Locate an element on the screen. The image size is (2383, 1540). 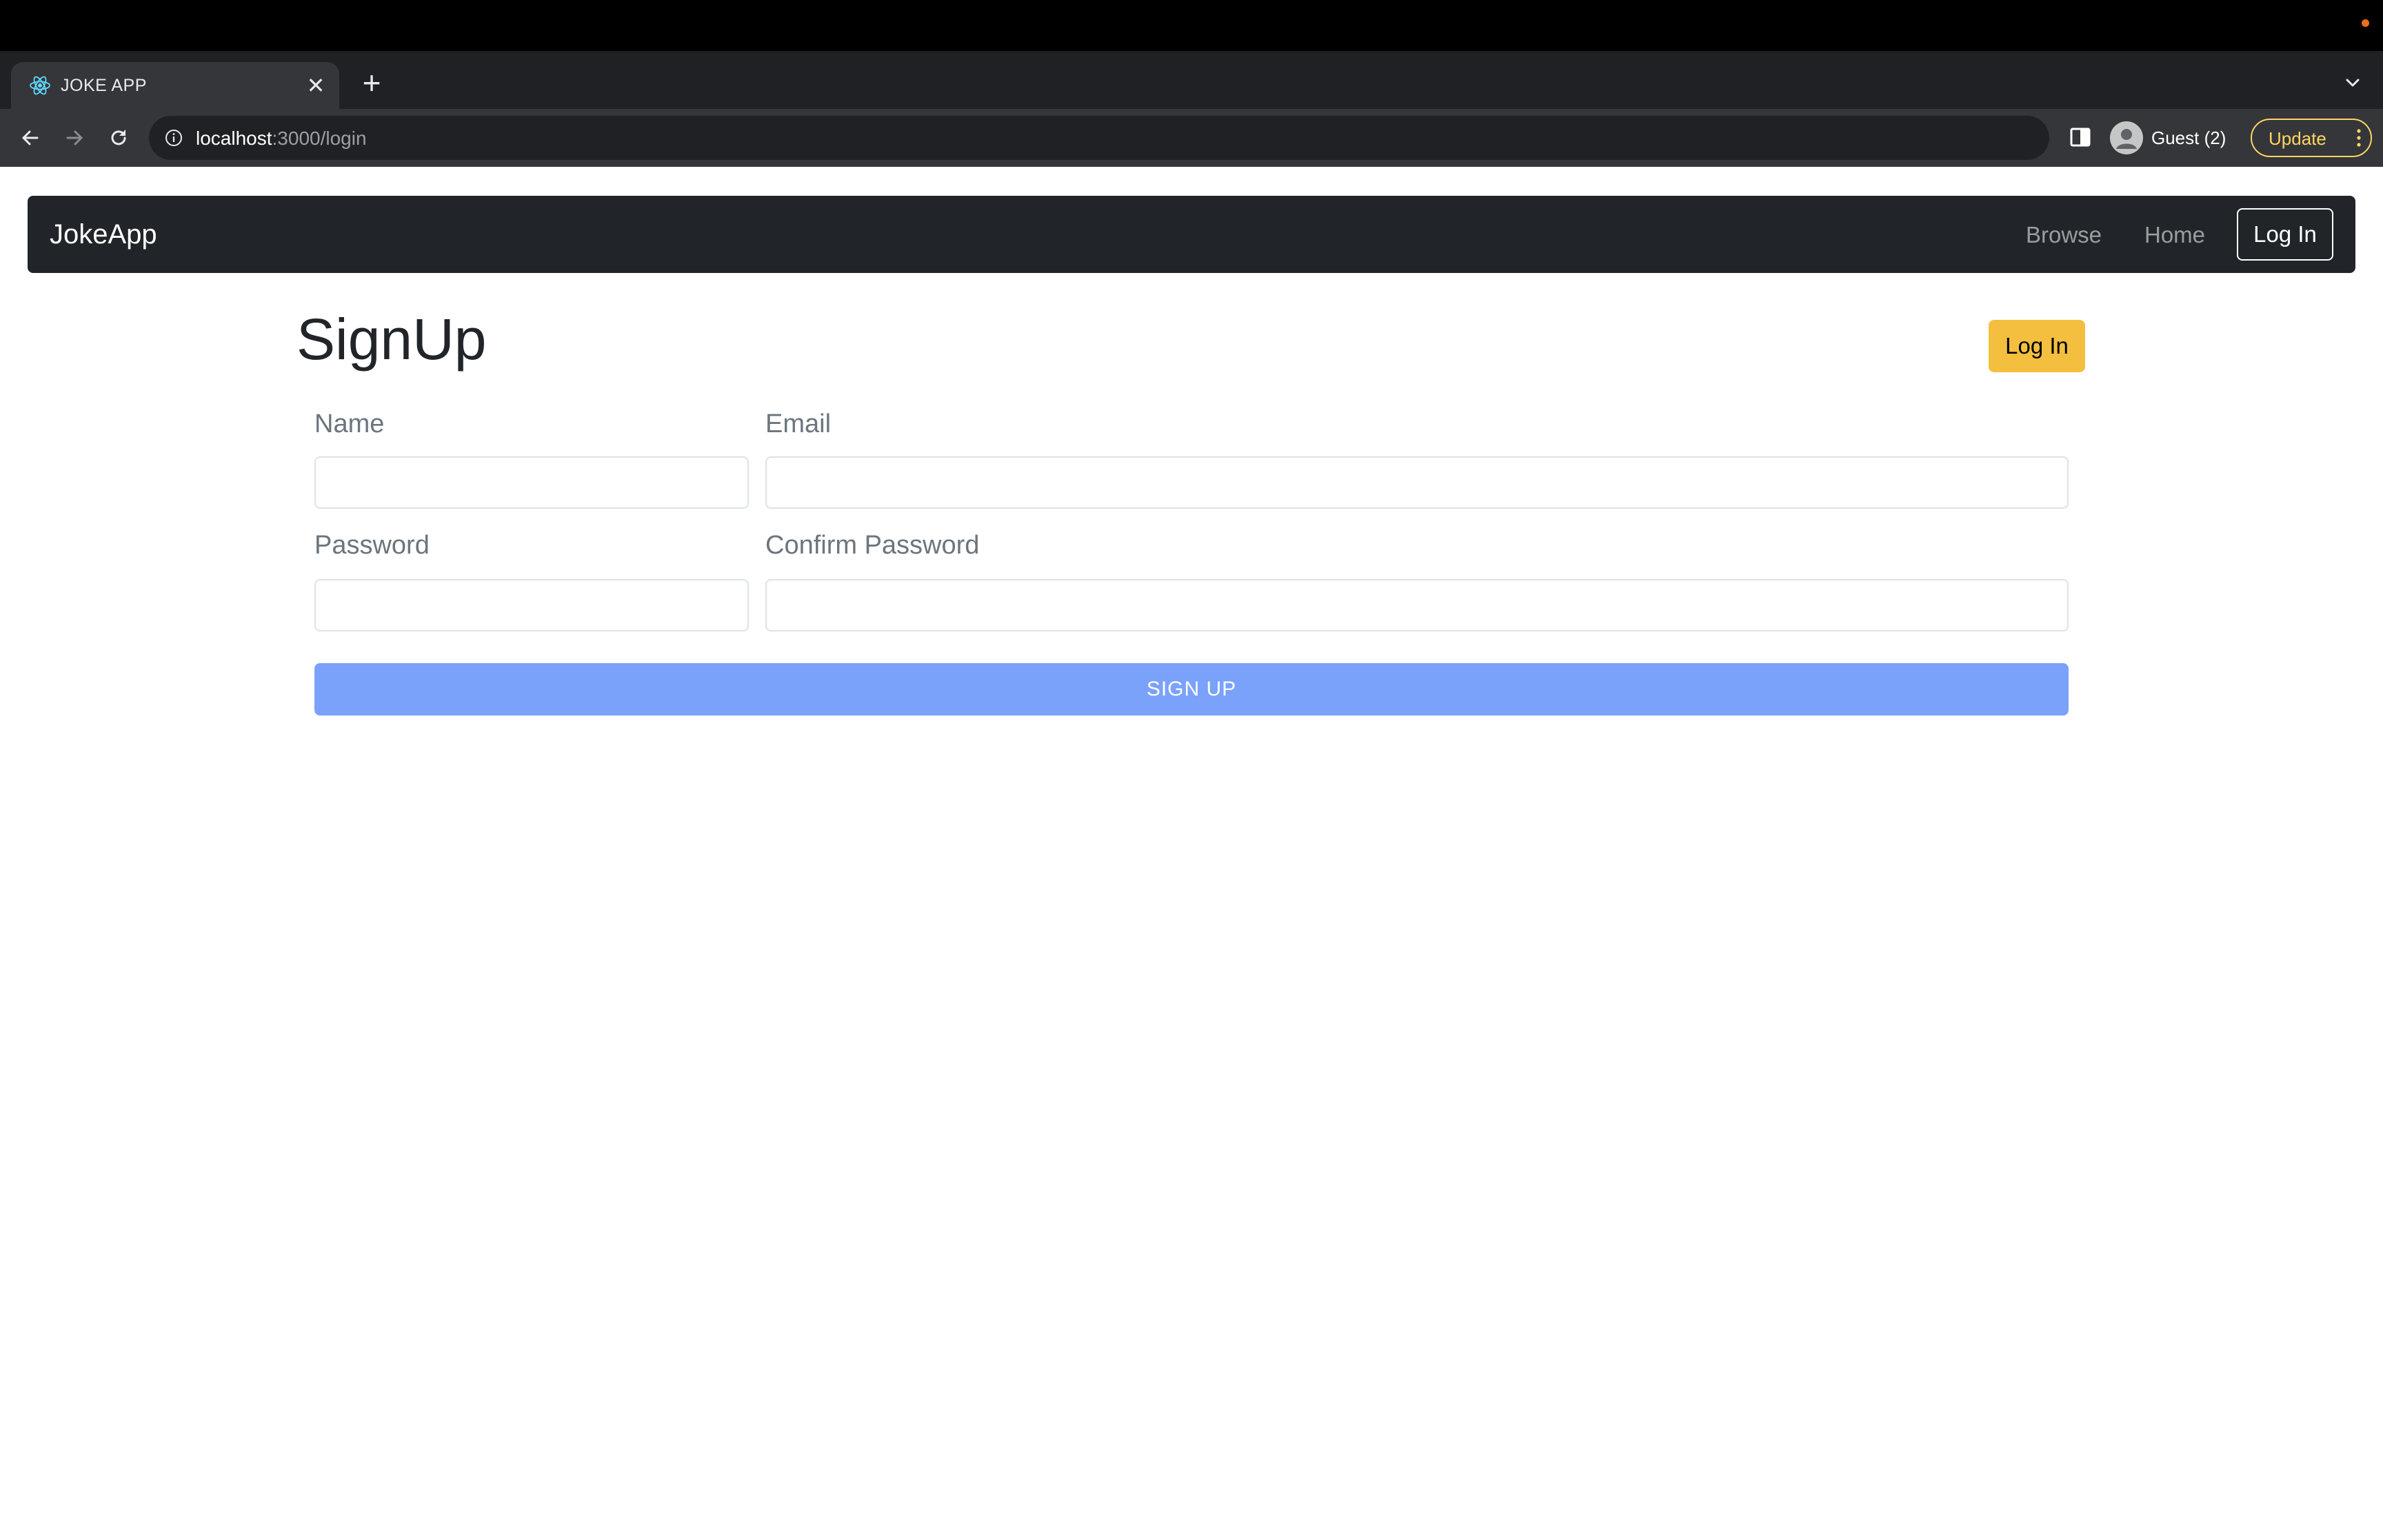
signup-button: SIGN UP is located at coordinates (1191, 690).